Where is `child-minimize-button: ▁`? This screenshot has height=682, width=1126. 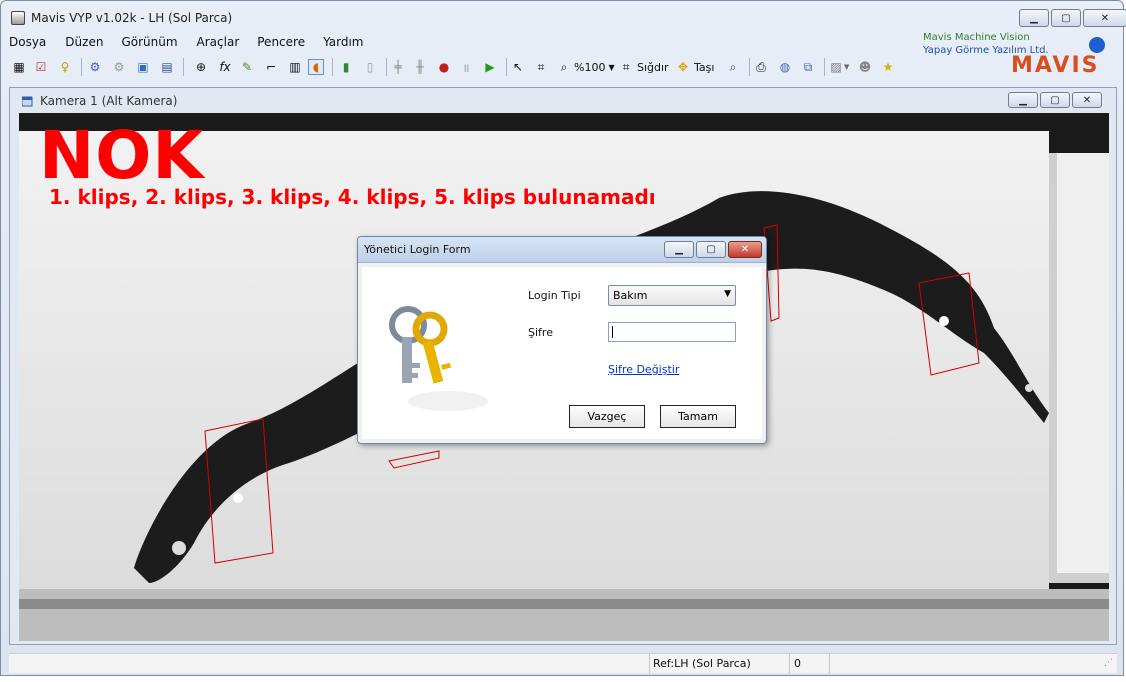 child-minimize-button: ▁ is located at coordinates (1023, 100).